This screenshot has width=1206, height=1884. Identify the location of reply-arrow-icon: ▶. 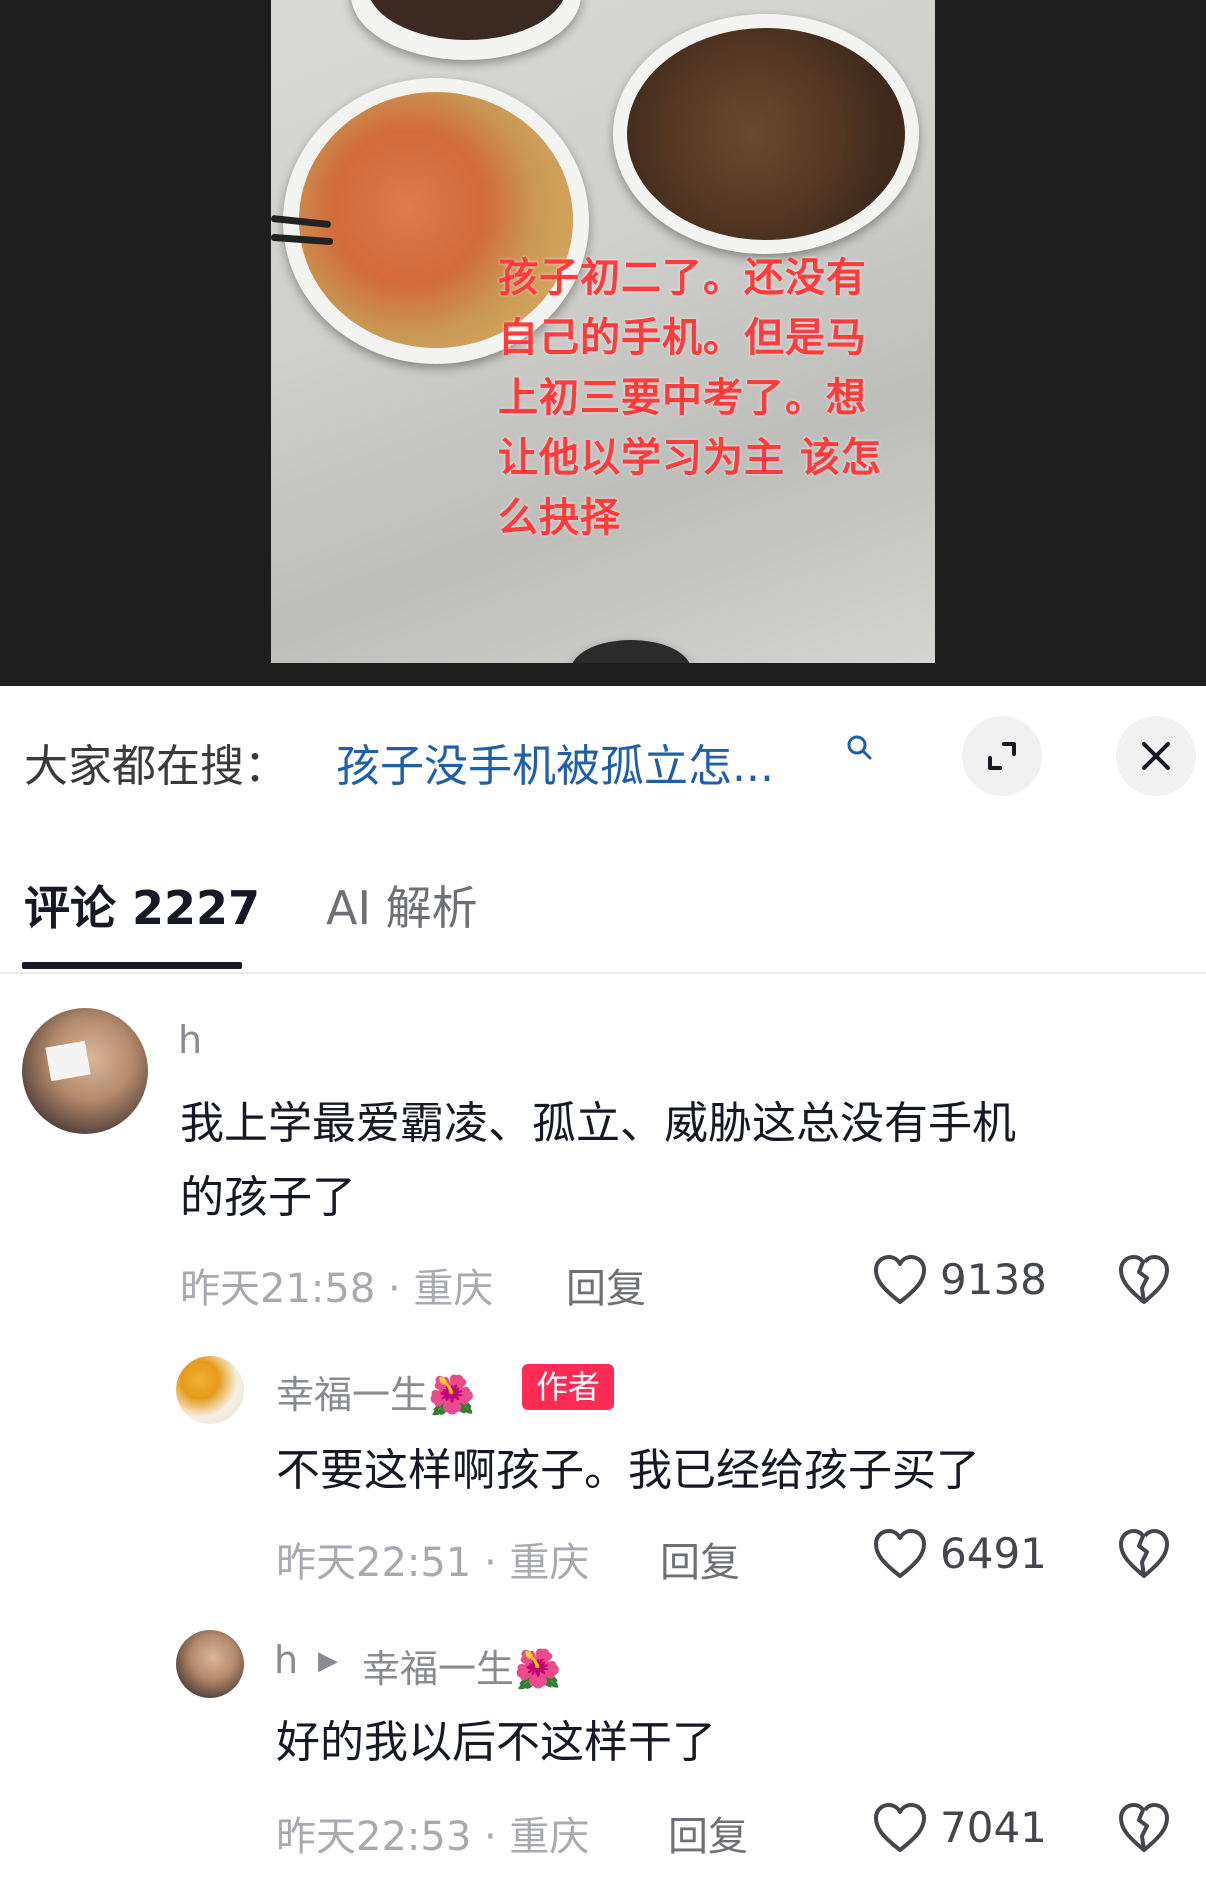
(328, 1661).